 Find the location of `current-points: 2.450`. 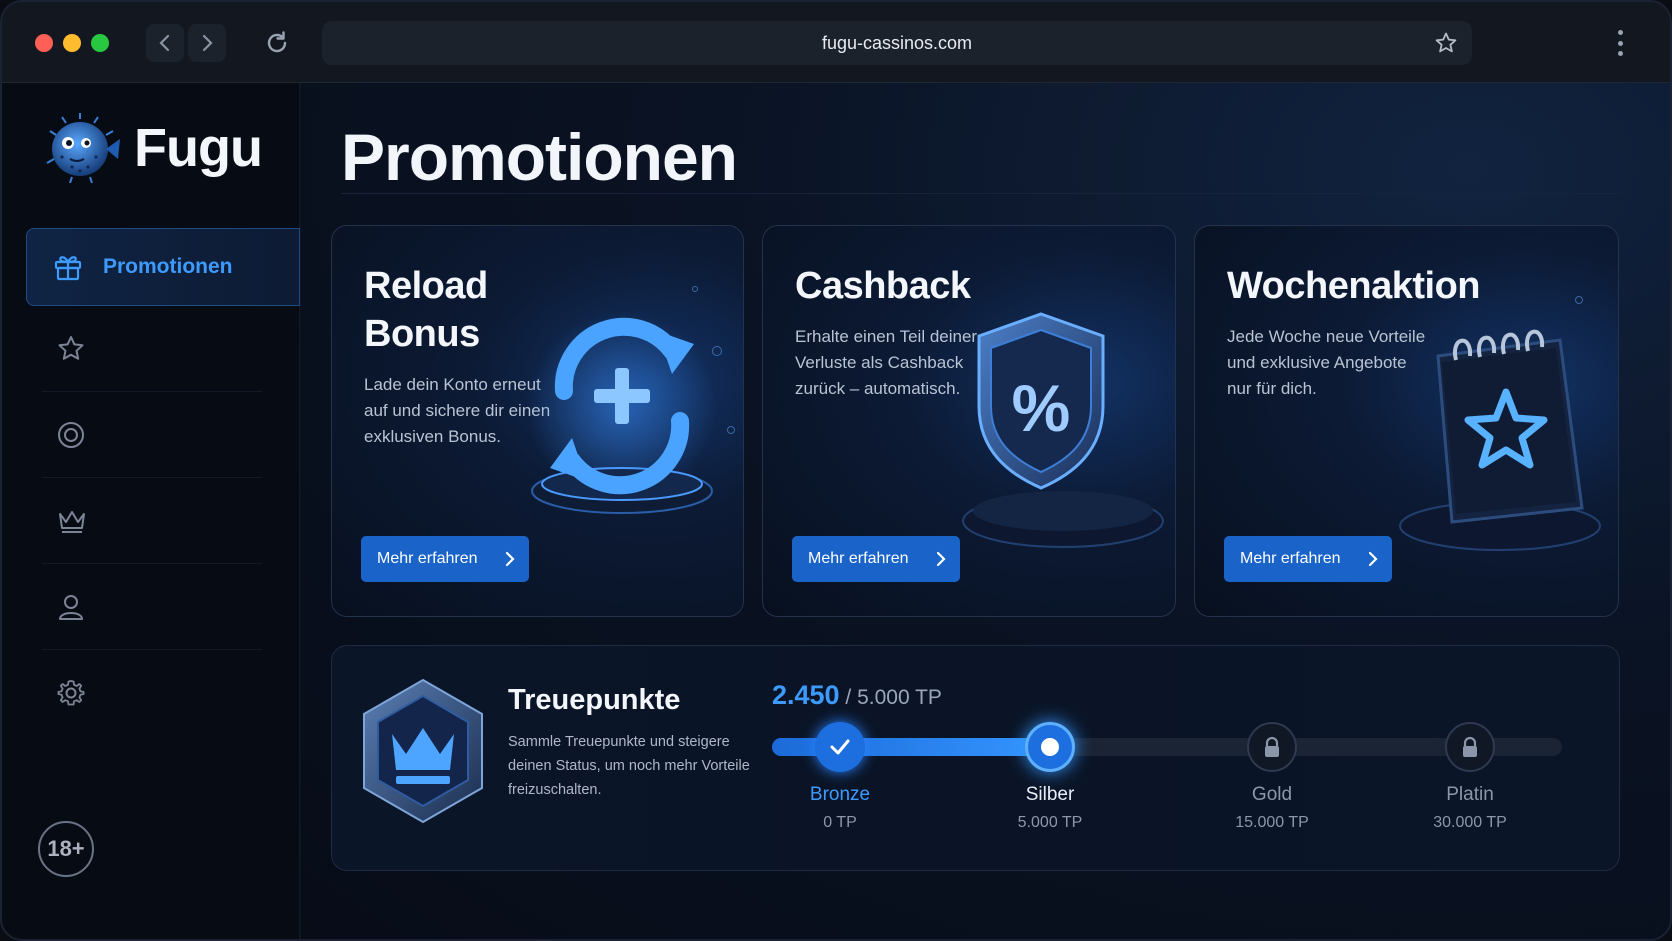

current-points: 2.450 is located at coordinates (806, 695).